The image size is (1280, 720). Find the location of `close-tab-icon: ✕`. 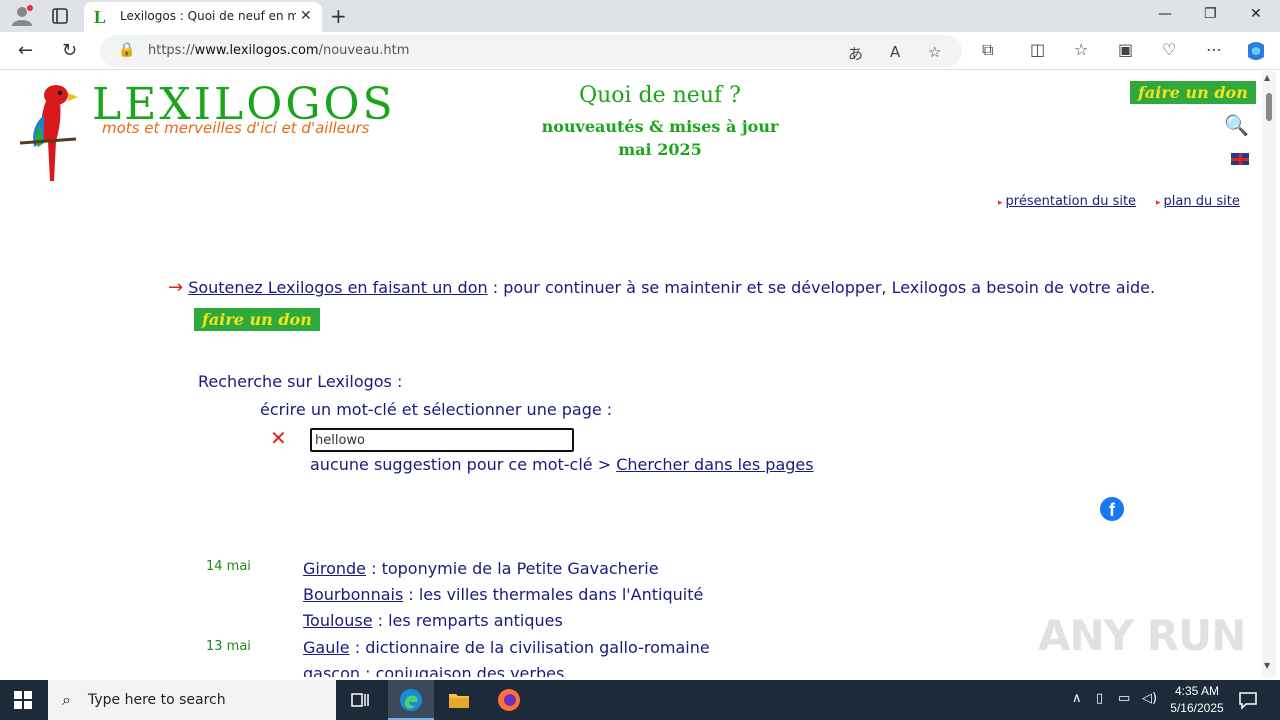

close-tab-icon: ✕ is located at coordinates (306, 16).